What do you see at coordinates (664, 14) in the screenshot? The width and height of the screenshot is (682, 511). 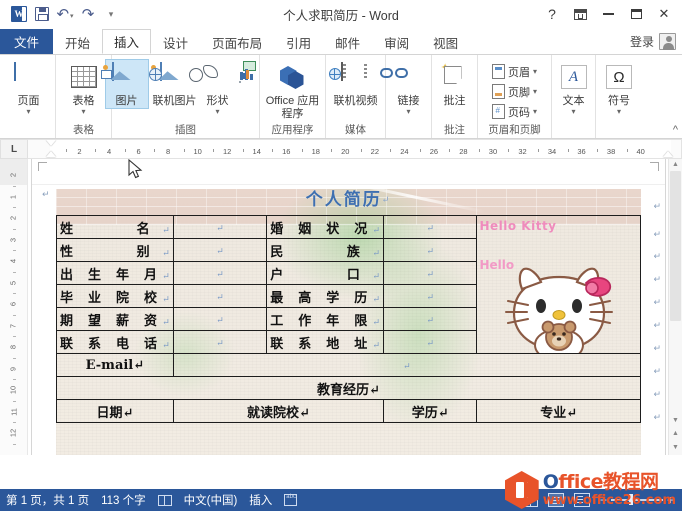 I see `close-icon: ✕` at bounding box center [664, 14].